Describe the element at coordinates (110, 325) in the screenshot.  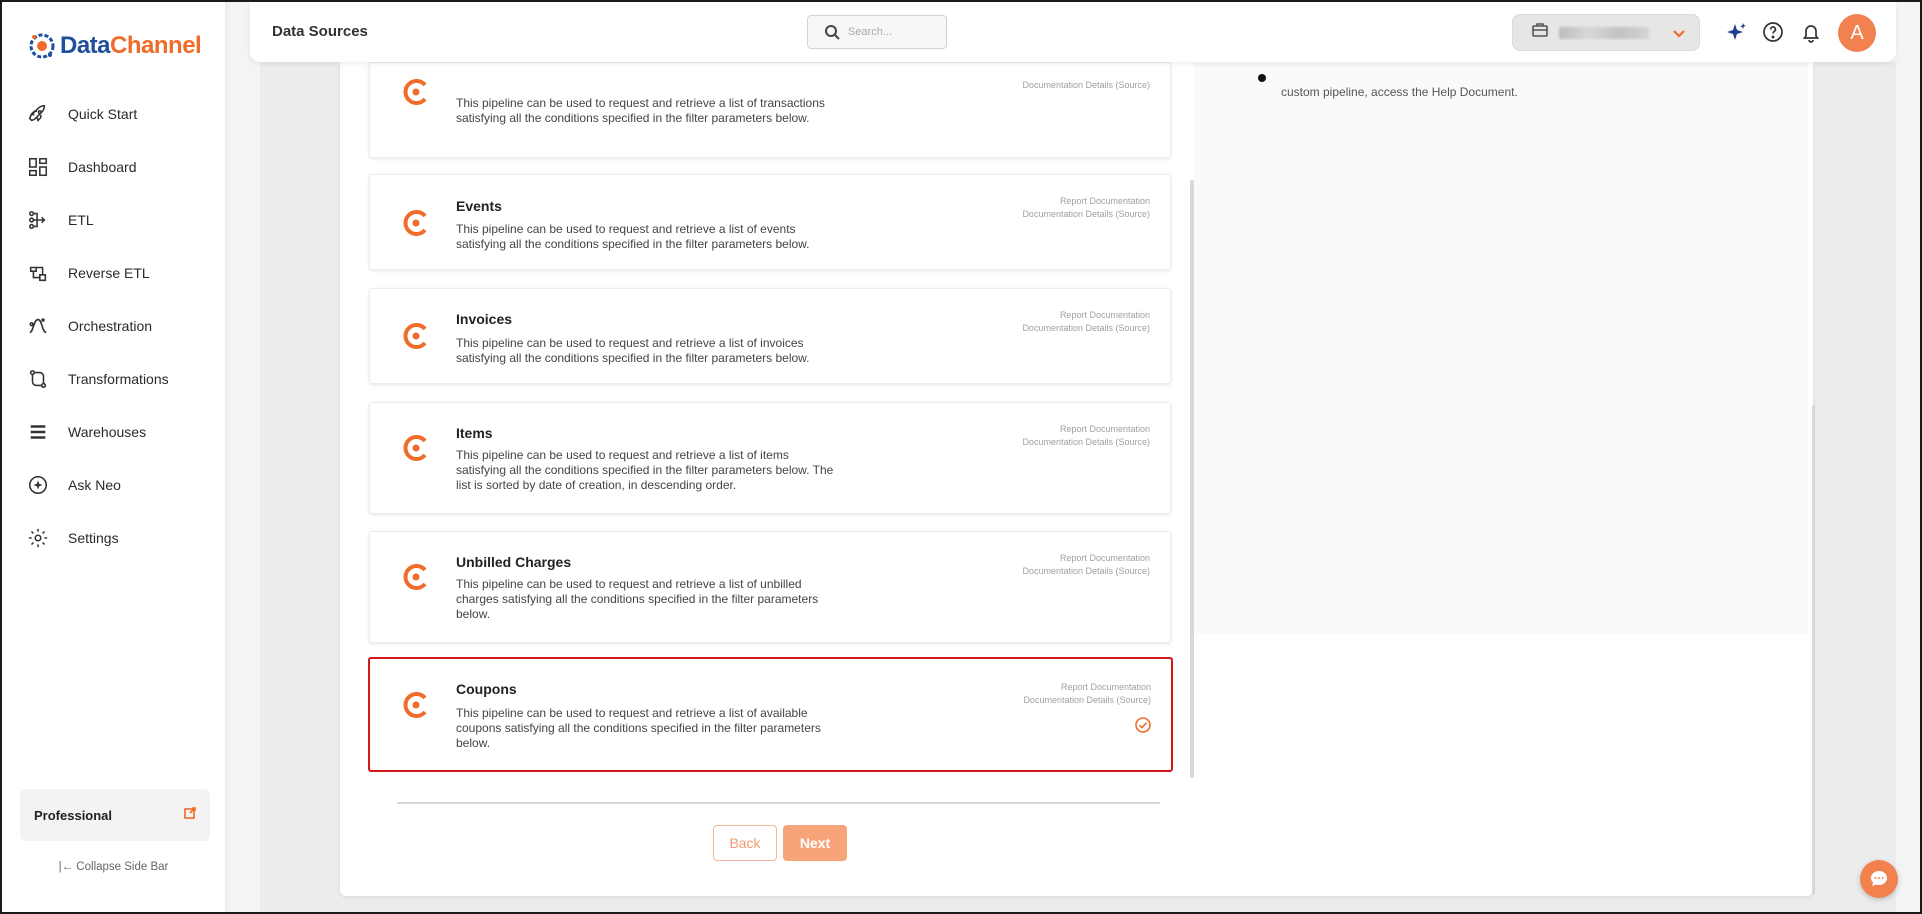
I see `sidebar-item-label: Orchestration` at that location.